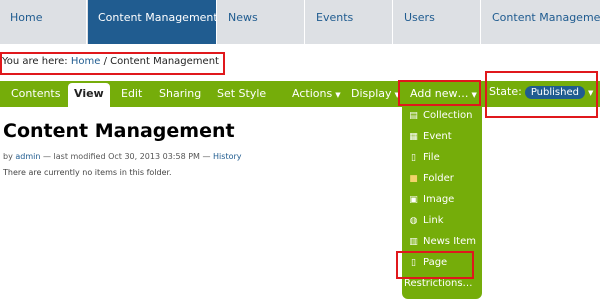 This screenshot has height=300, width=600. Describe the element at coordinates (131, 93) in the screenshot. I see `tab-edit: Edit` at that location.